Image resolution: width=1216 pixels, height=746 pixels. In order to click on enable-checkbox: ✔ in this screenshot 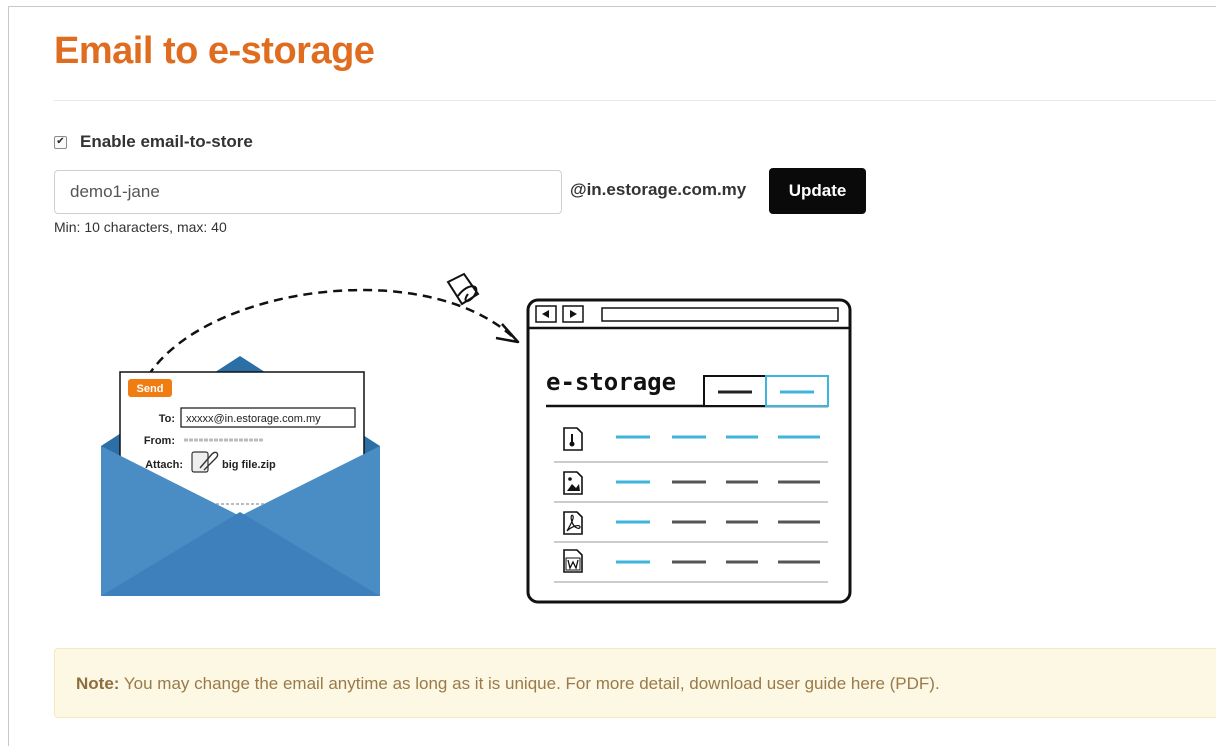, I will do `click(60, 142)`.